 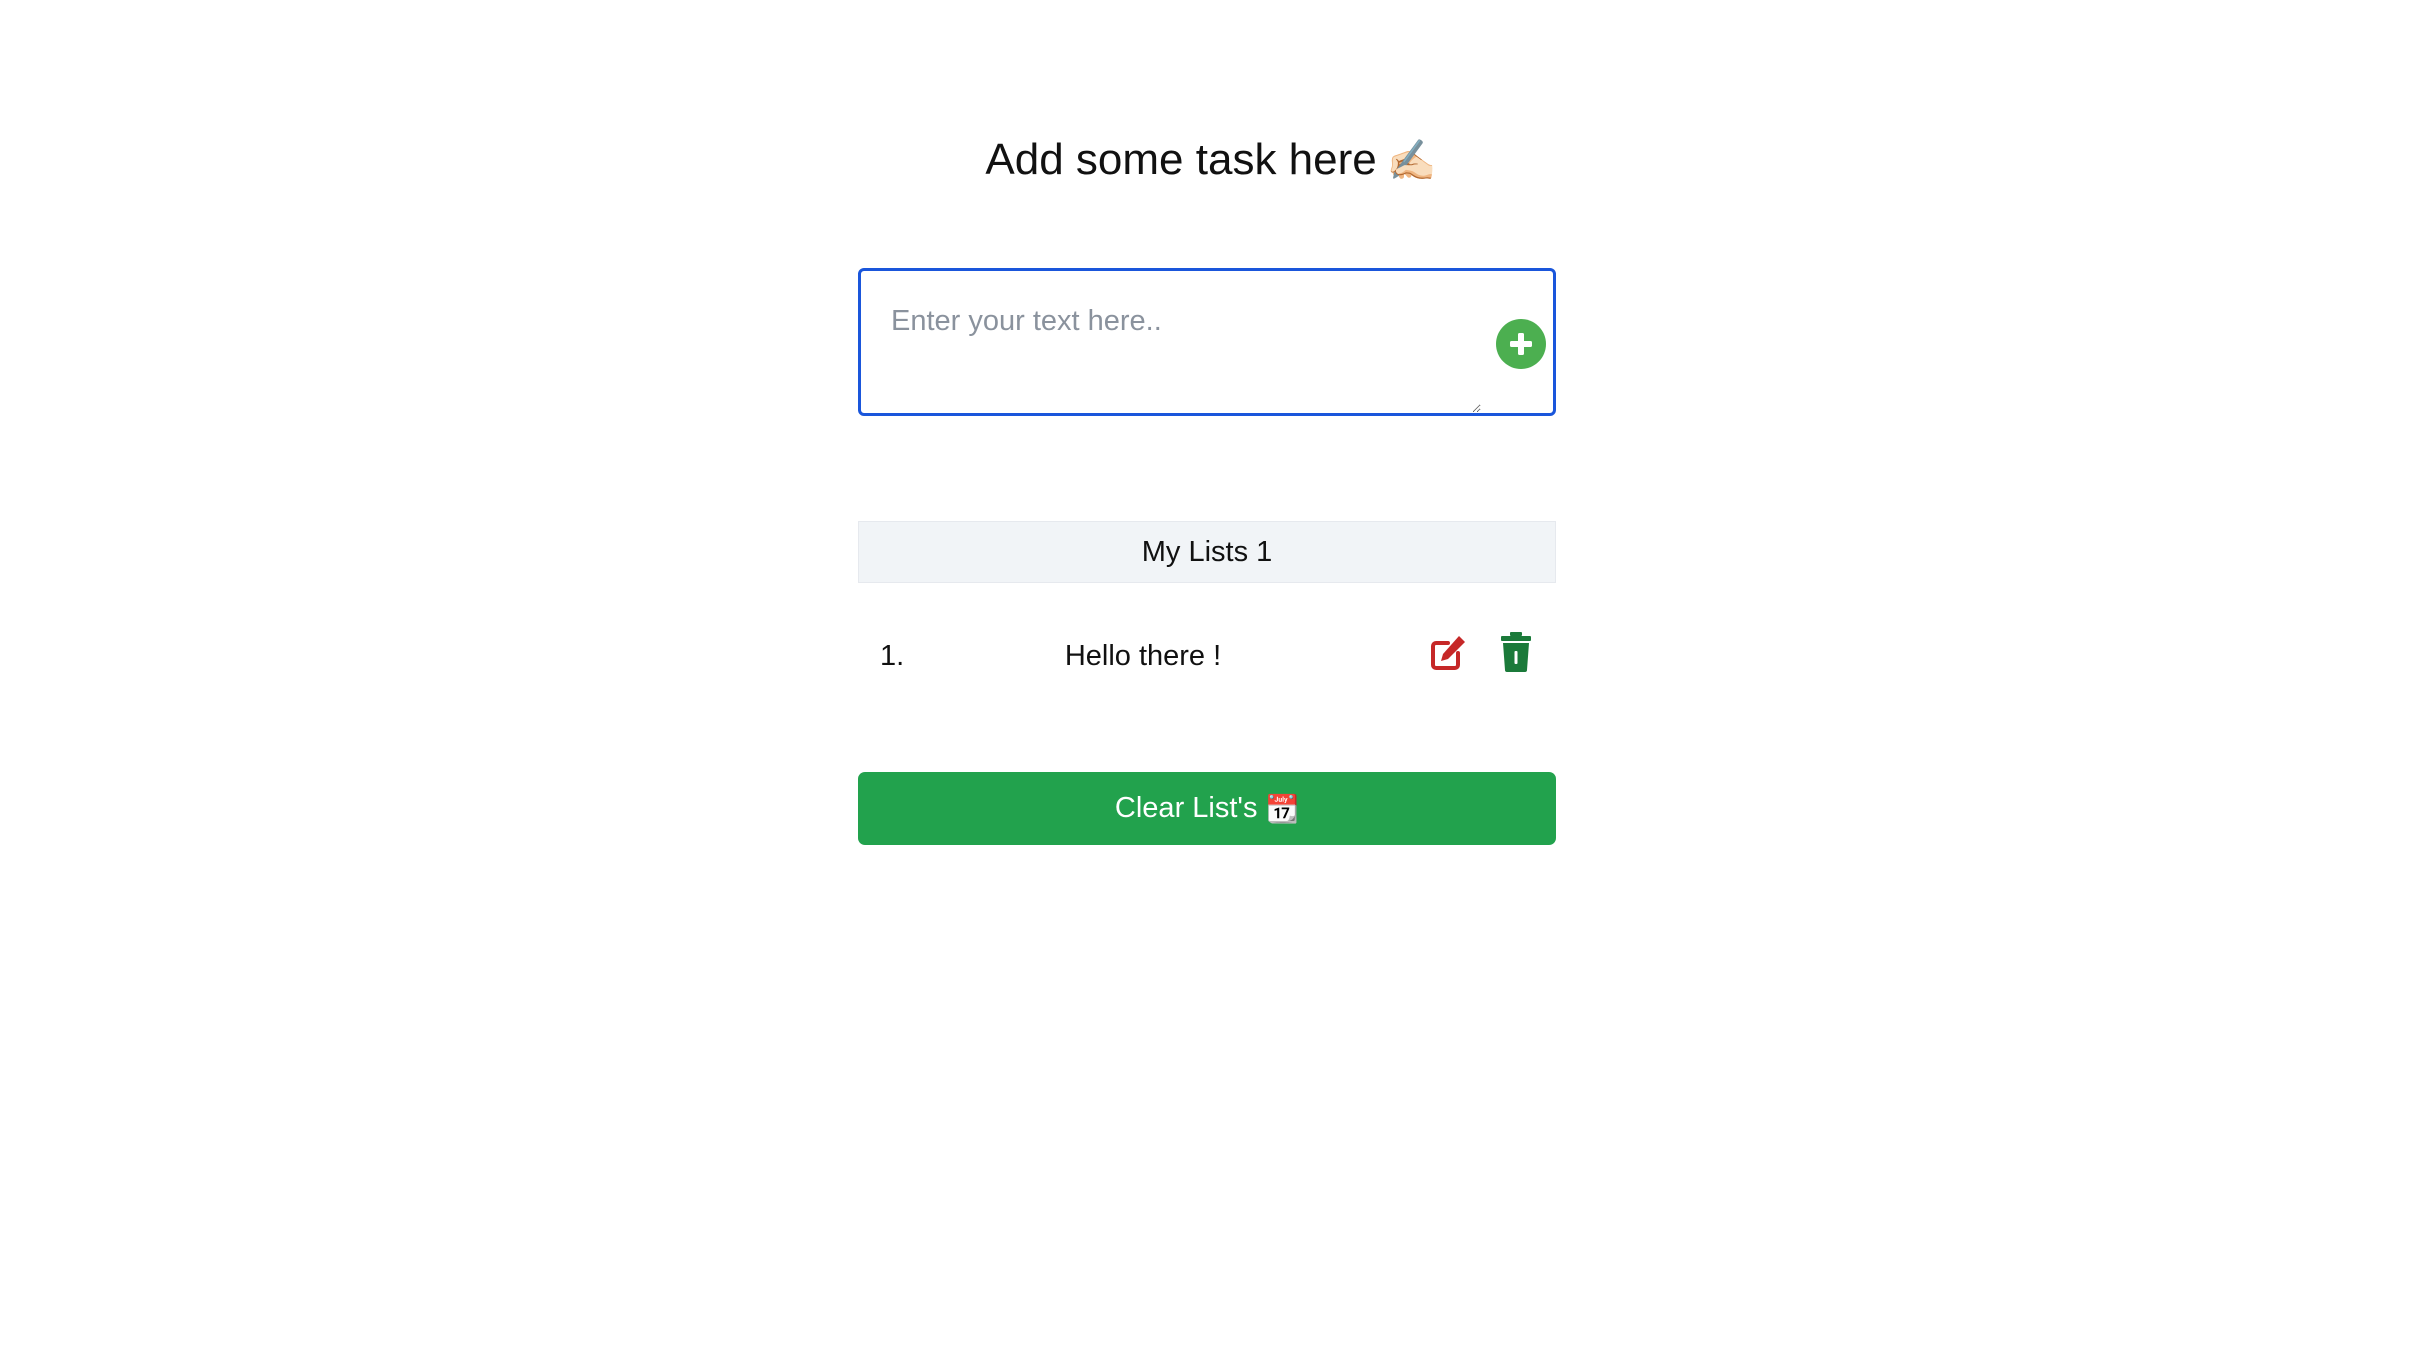 I want to click on delete-item-button, so click(x=1516, y=652).